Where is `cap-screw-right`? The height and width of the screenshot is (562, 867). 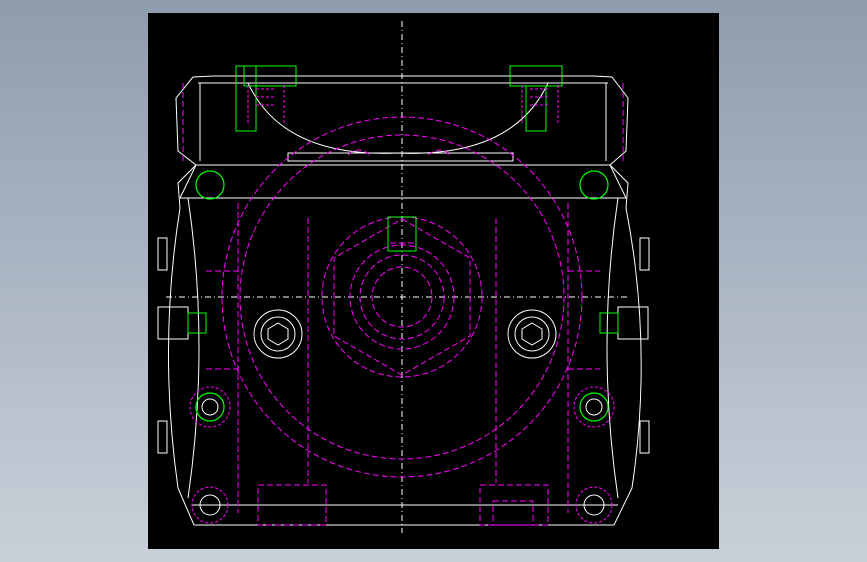
cap-screw-right is located at coordinates (532, 334).